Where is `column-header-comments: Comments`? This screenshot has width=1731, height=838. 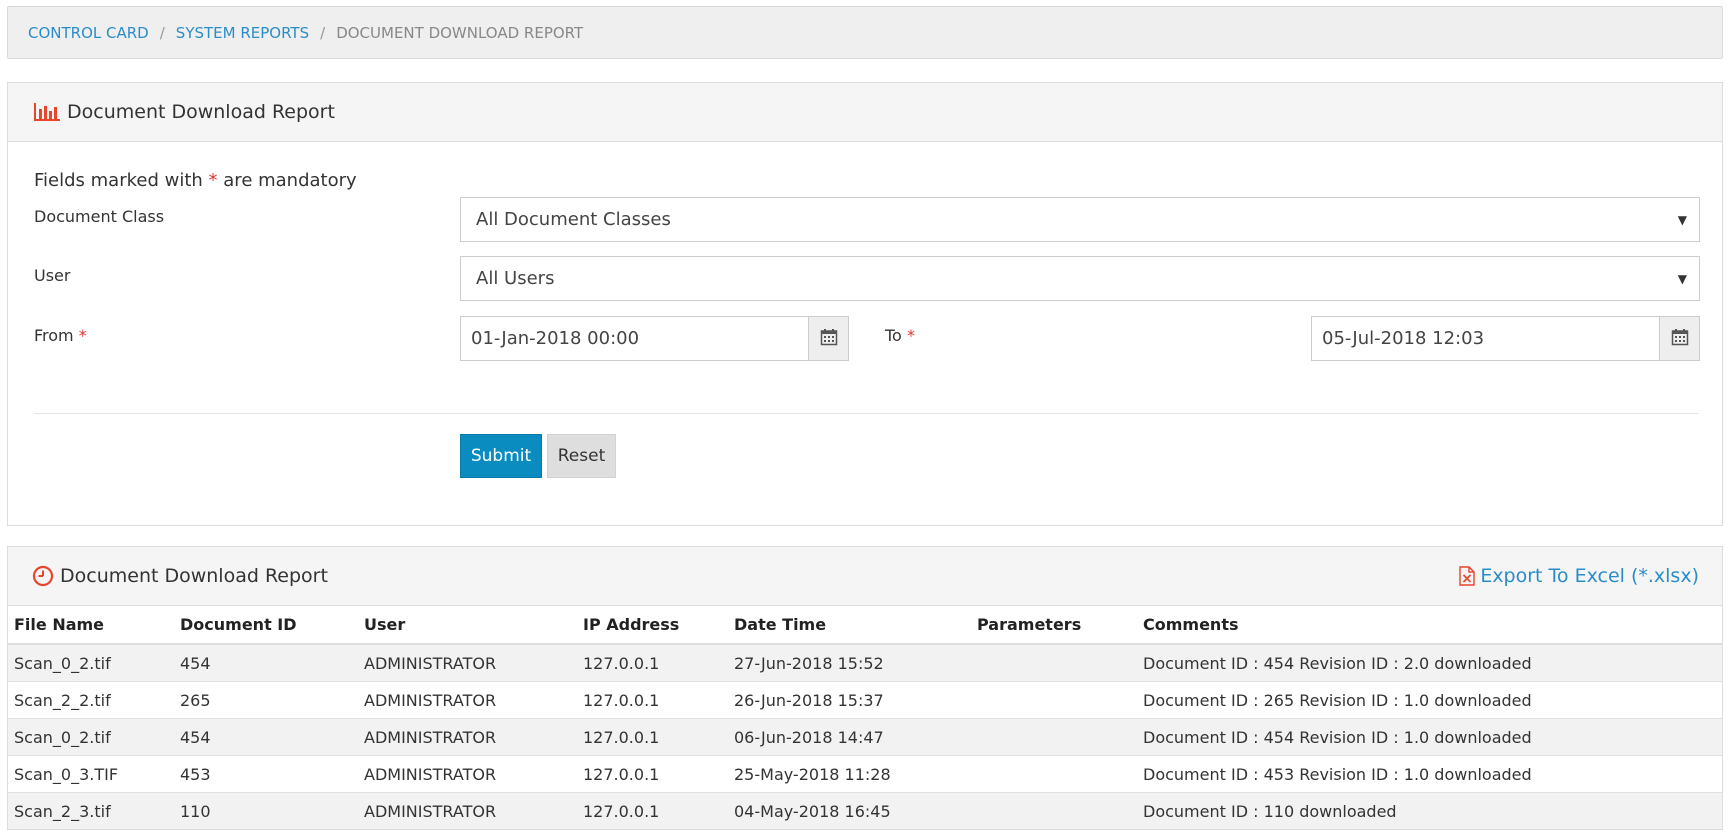
column-header-comments: Comments is located at coordinates (1429, 625).